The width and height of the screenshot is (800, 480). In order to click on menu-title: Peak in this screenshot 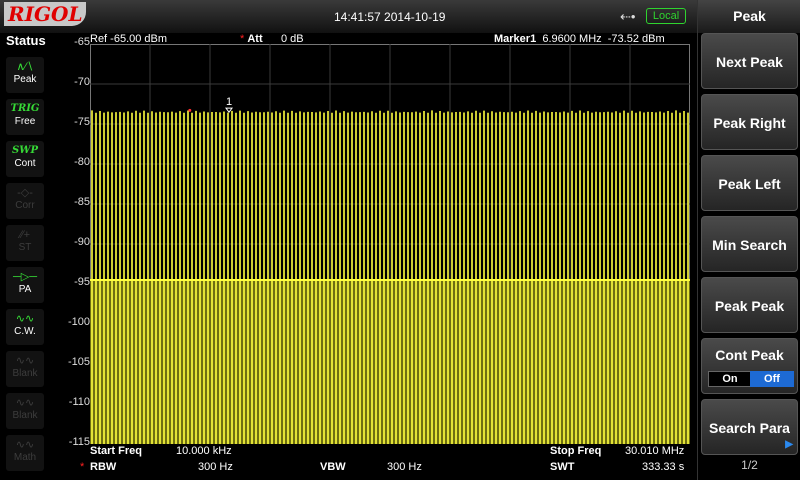, I will do `click(749, 16)`.